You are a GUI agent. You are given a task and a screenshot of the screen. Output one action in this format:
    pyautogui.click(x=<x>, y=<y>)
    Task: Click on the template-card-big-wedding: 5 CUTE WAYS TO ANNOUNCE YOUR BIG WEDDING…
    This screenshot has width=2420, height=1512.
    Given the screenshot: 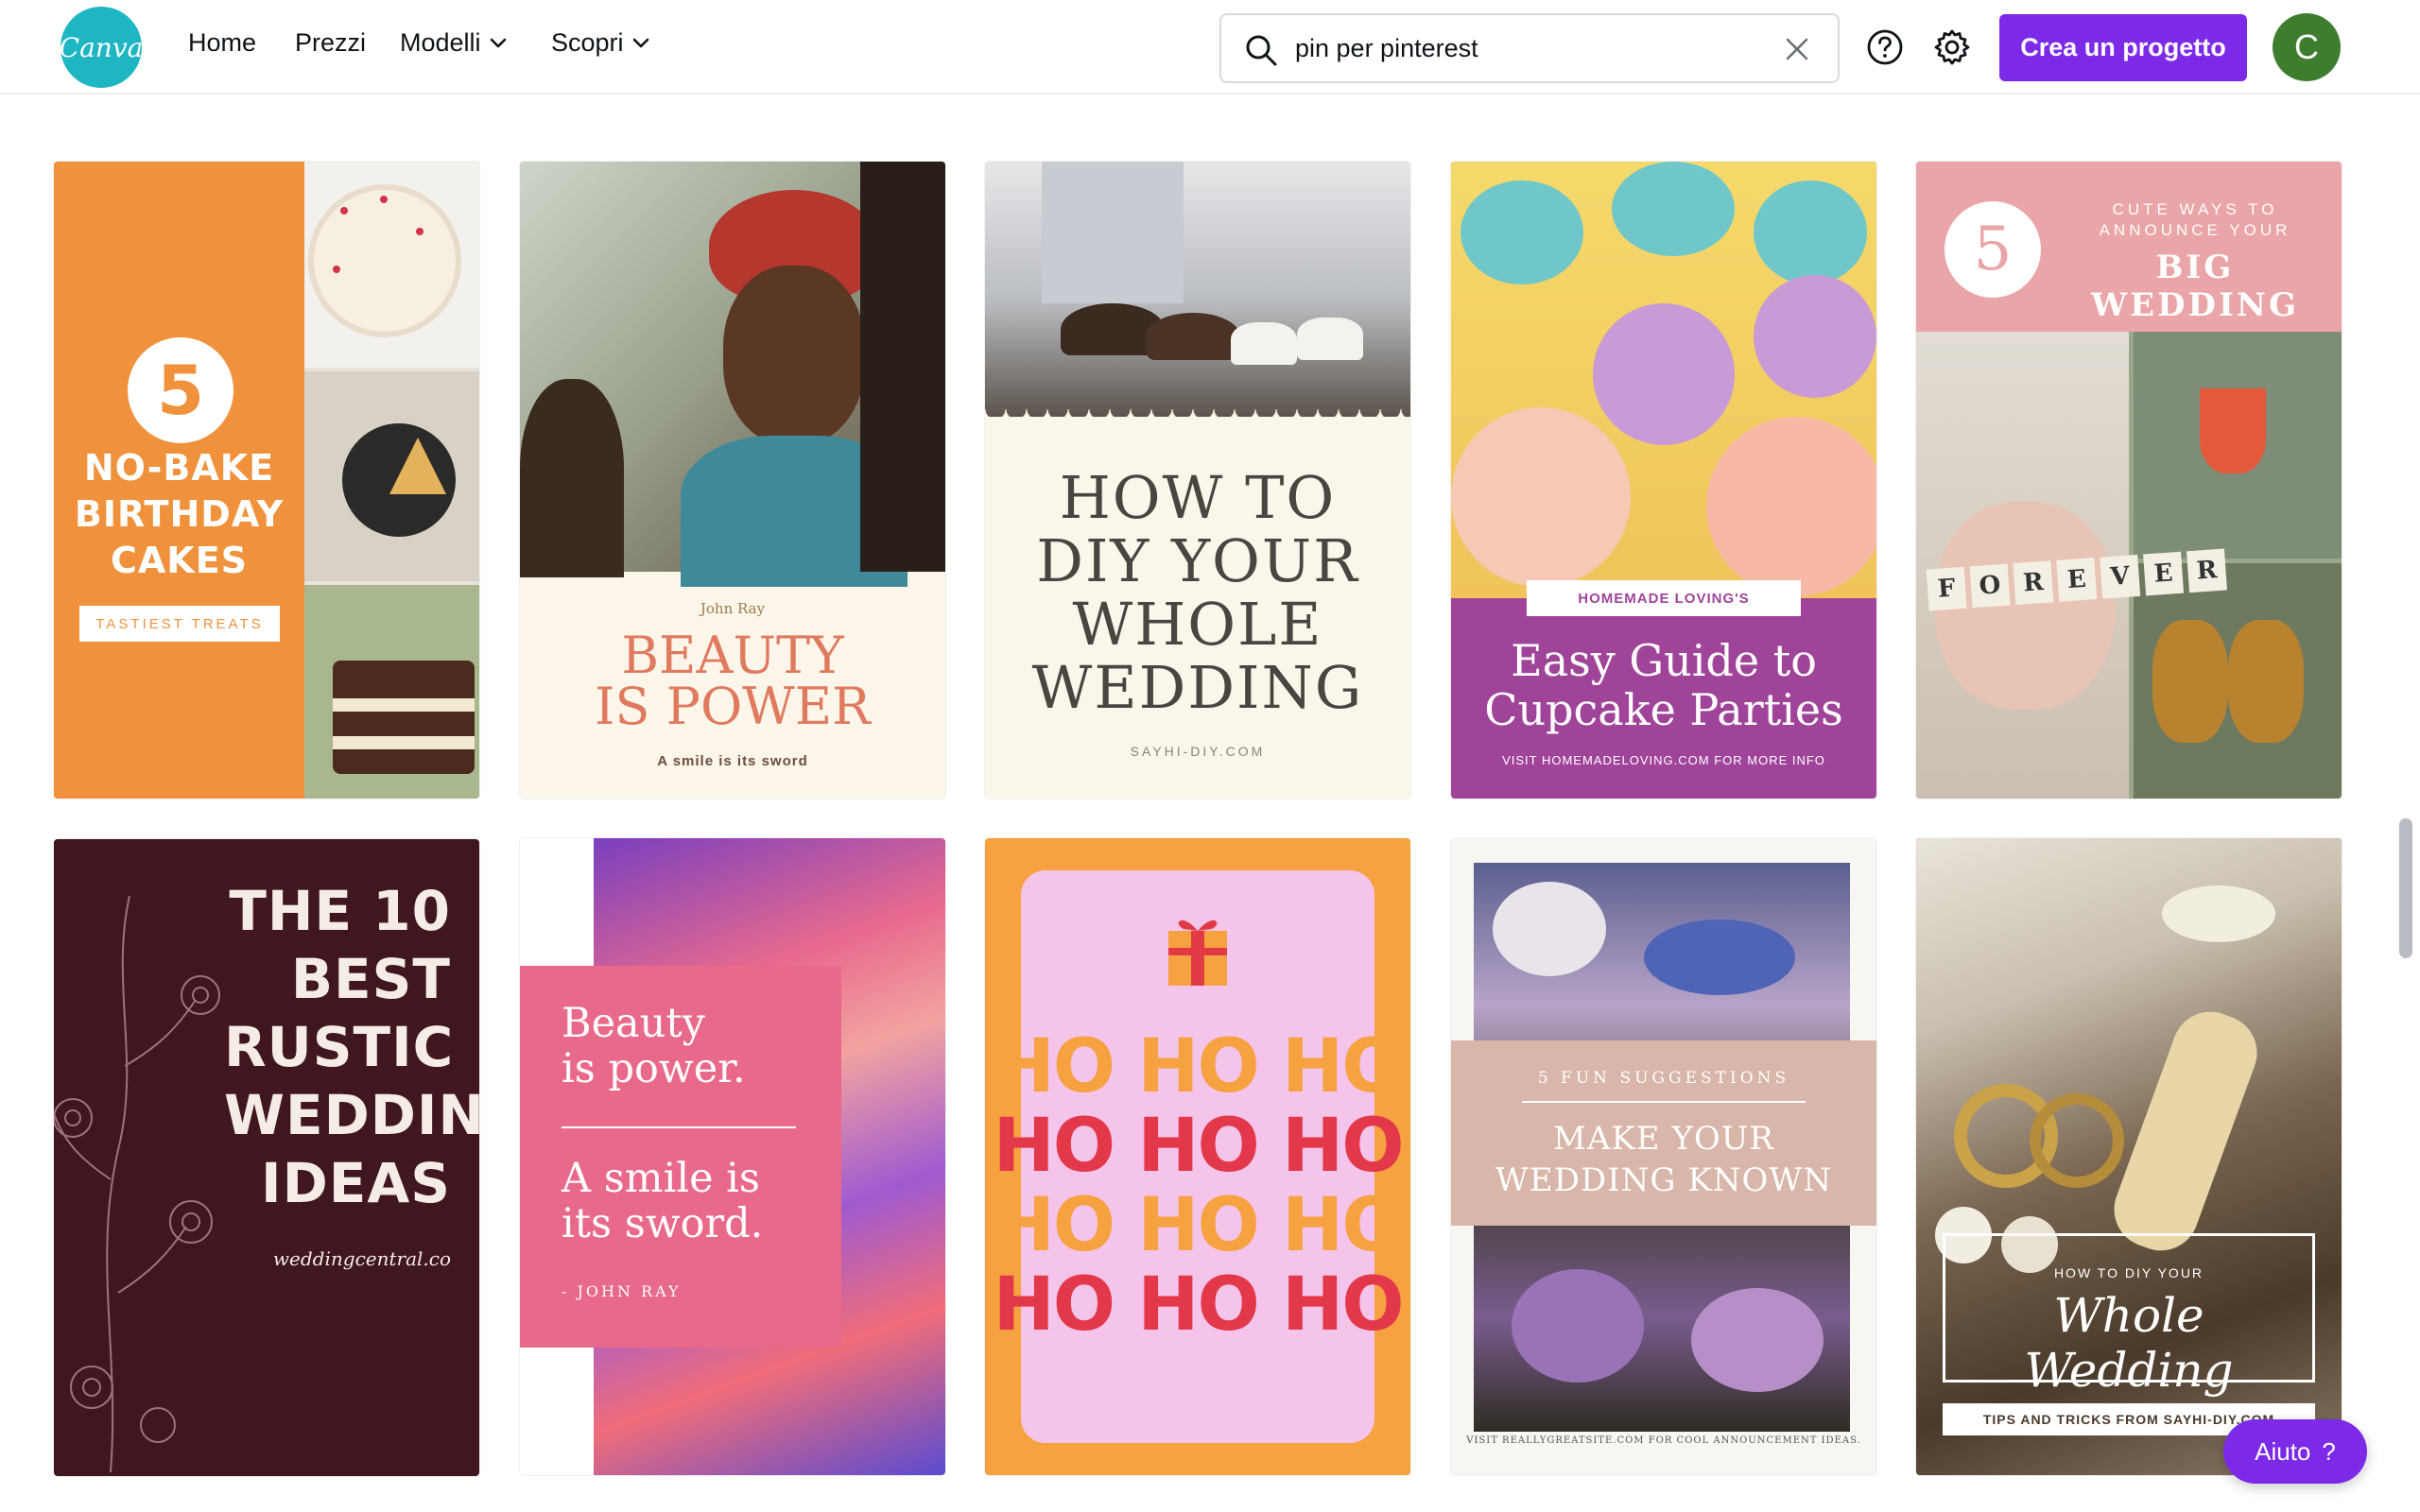 What is the action you would take?
    pyautogui.click(x=2129, y=480)
    